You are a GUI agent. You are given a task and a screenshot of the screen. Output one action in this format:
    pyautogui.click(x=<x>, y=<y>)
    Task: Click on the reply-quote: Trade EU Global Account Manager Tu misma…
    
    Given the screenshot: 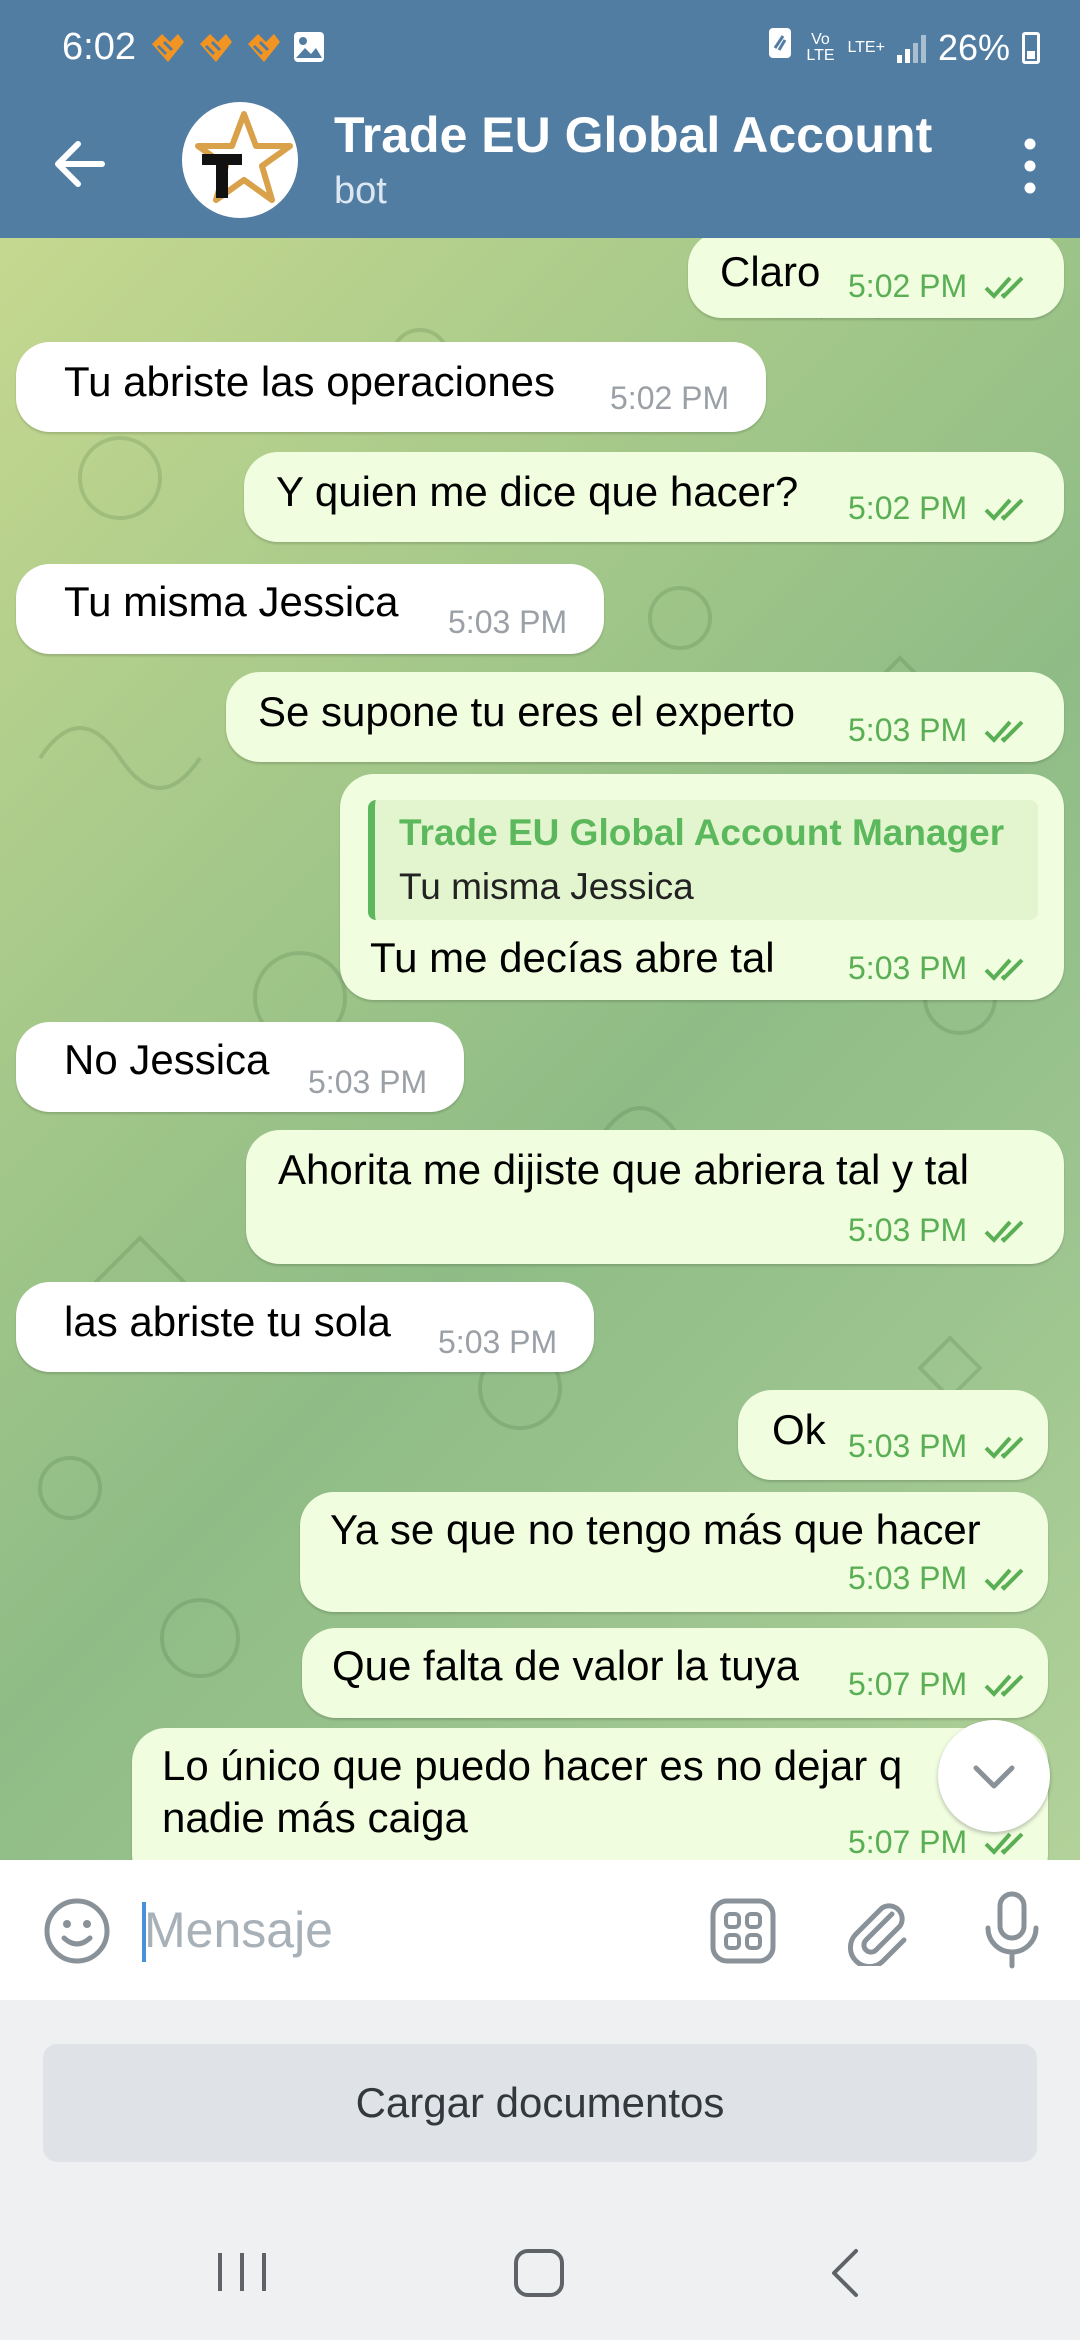 What is the action you would take?
    pyautogui.click(x=703, y=860)
    